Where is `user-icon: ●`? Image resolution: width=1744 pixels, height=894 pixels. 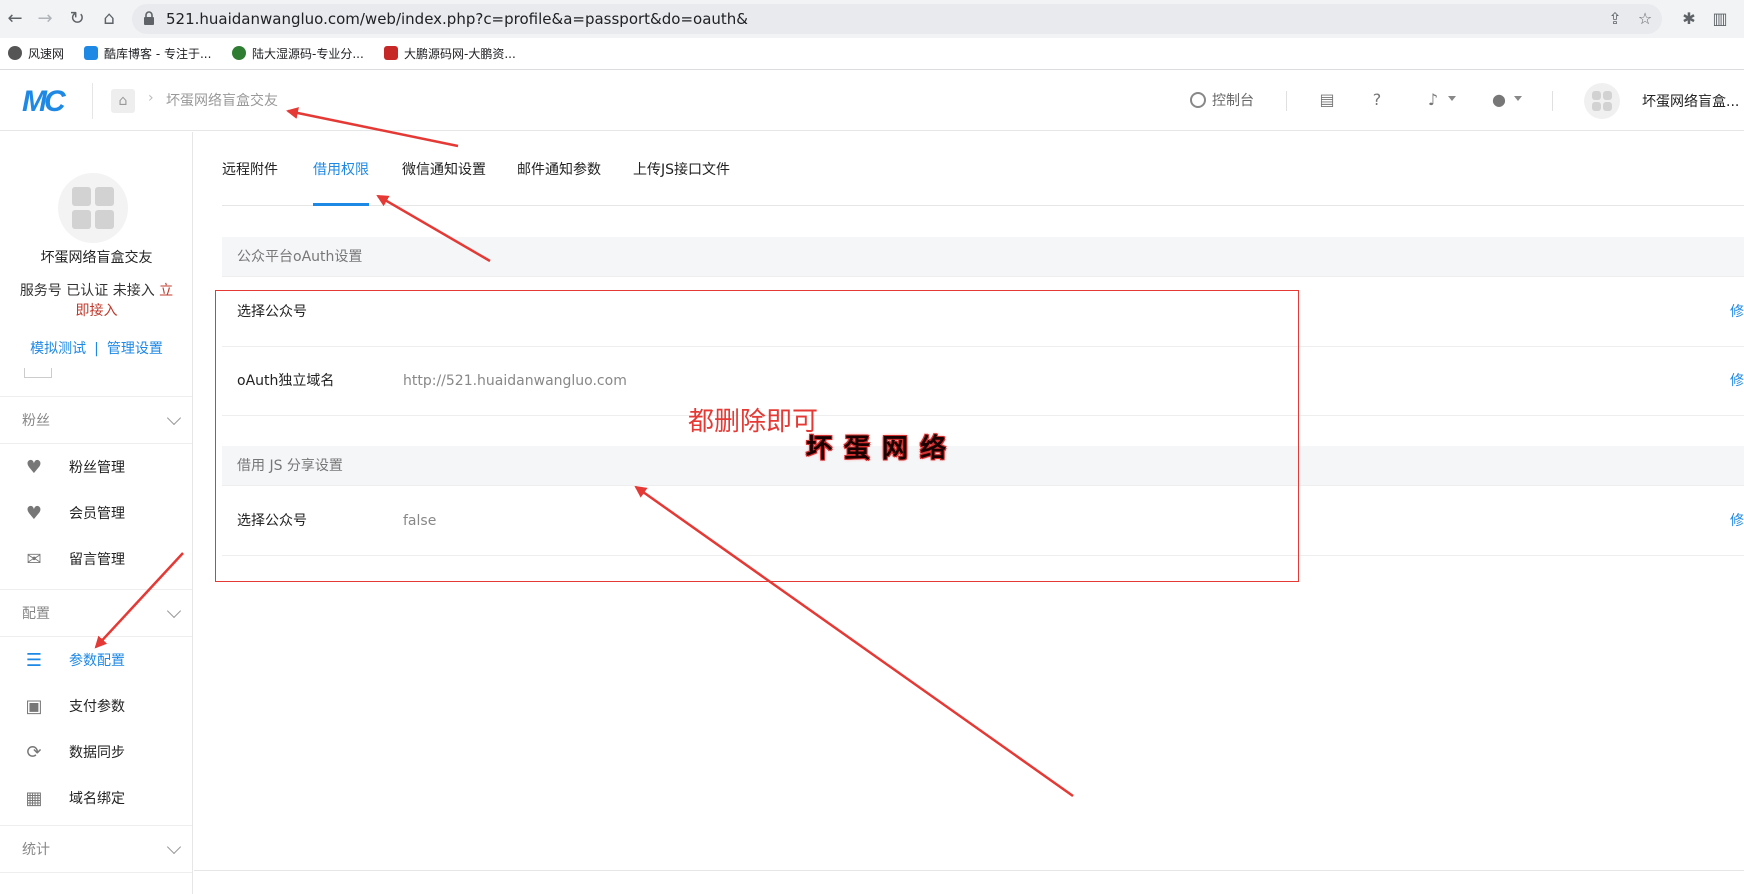
user-icon: ● is located at coordinates (1499, 100).